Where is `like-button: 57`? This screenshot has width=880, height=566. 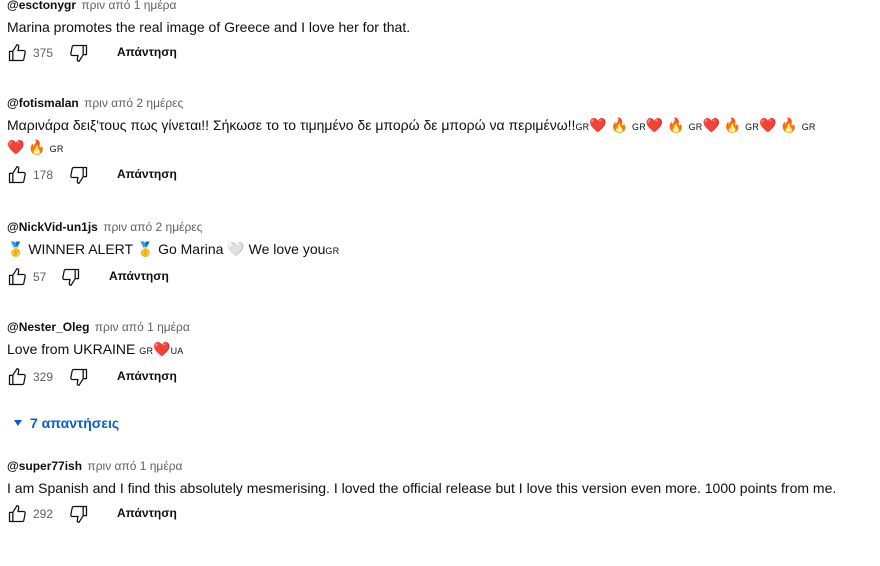 like-button: 57 is located at coordinates (26, 277).